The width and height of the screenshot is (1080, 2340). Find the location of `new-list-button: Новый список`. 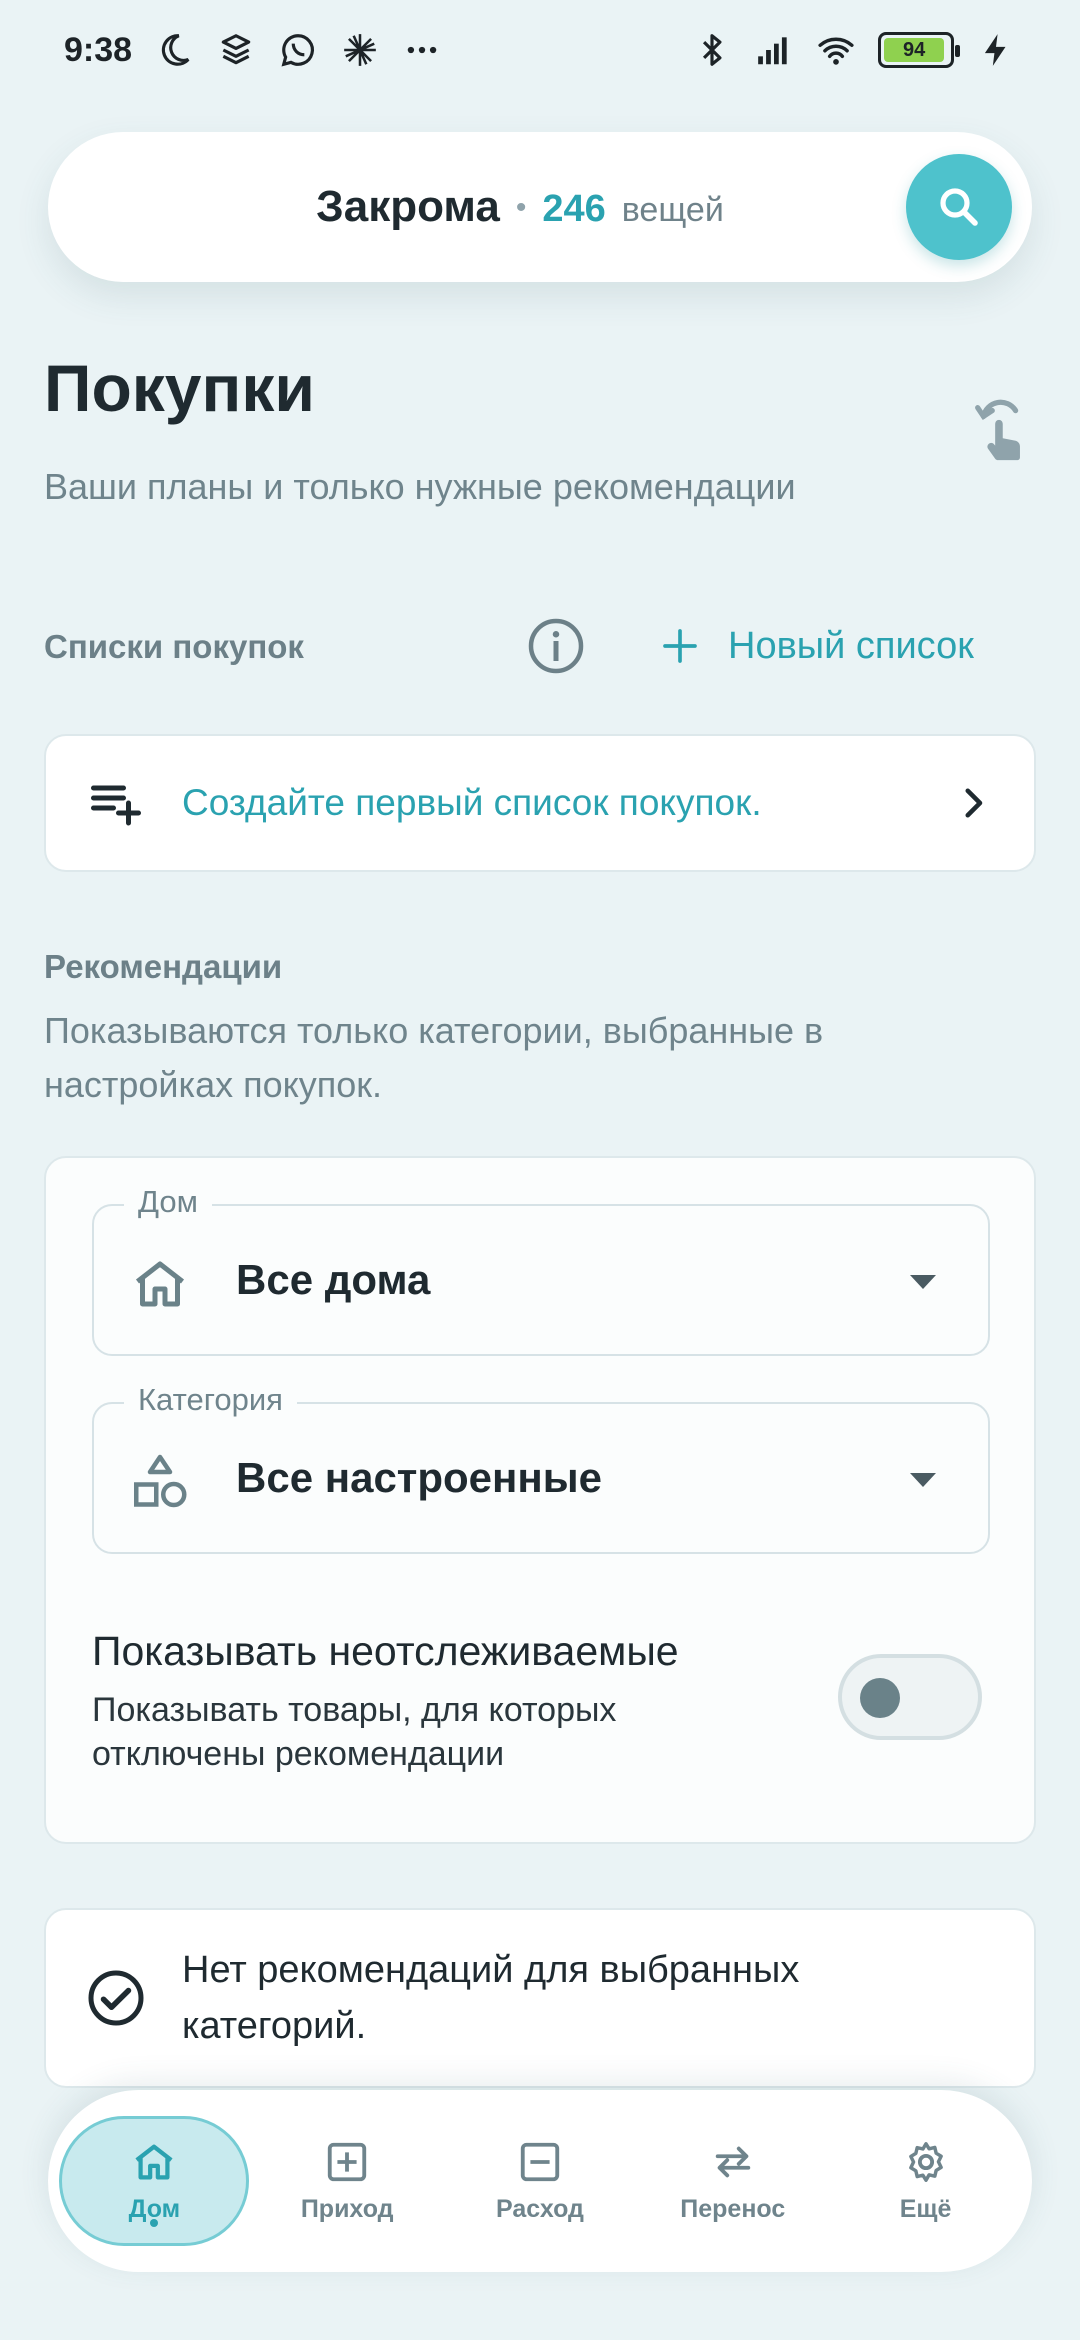

new-list-button: Новый список is located at coordinates (817, 646).